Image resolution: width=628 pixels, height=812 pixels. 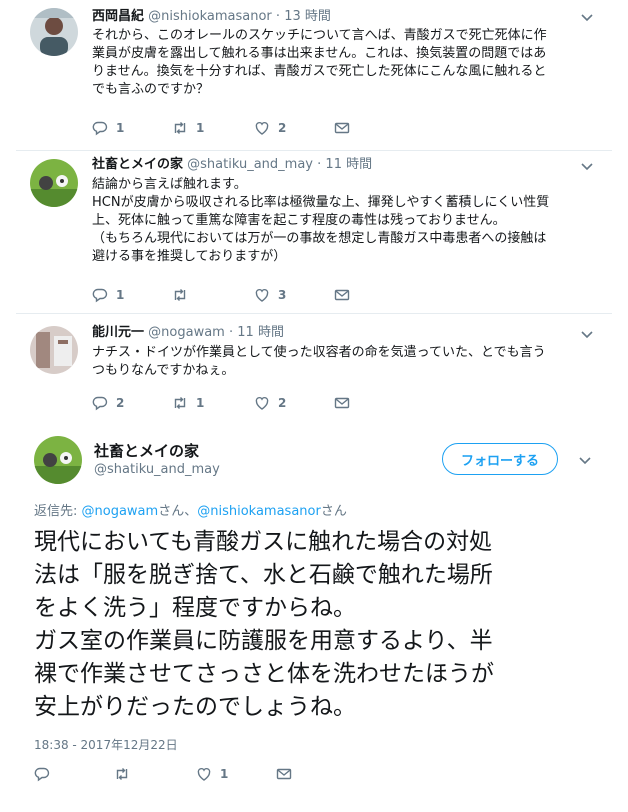 I want to click on timestamp: 13 時間, so click(x=307, y=16).